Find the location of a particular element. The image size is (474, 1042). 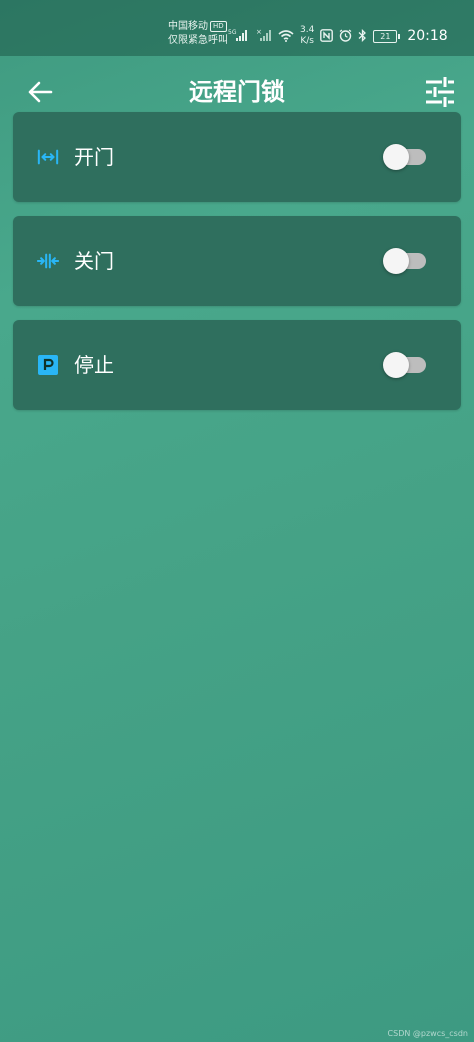

control-label-open: 开门 is located at coordinates (94, 157).